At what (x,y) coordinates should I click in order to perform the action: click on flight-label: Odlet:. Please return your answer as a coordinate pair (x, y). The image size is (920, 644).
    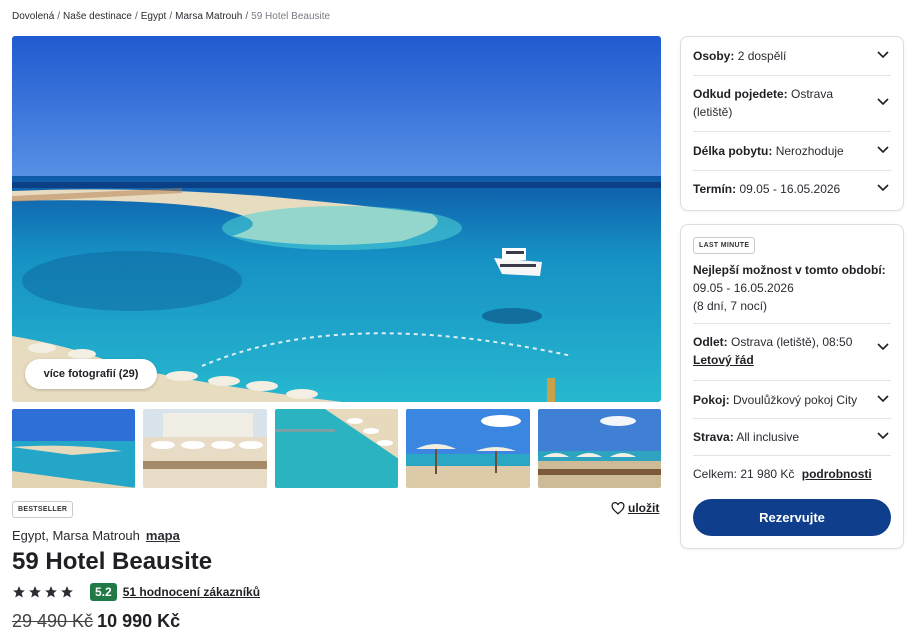
    Looking at the image, I should click on (710, 342).